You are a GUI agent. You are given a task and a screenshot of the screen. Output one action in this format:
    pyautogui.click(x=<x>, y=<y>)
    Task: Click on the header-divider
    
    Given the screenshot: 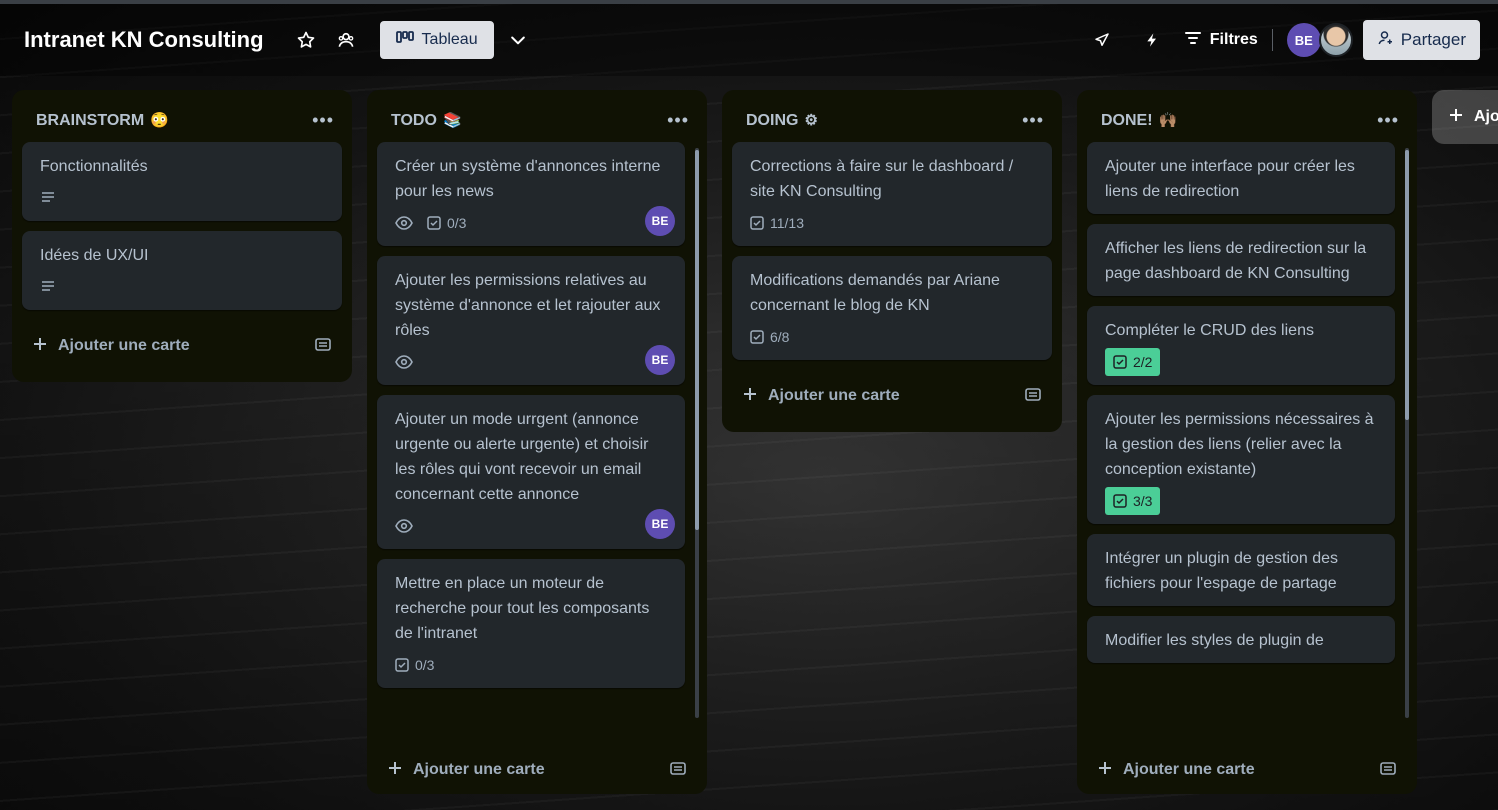 What is the action you would take?
    pyautogui.click(x=1272, y=40)
    